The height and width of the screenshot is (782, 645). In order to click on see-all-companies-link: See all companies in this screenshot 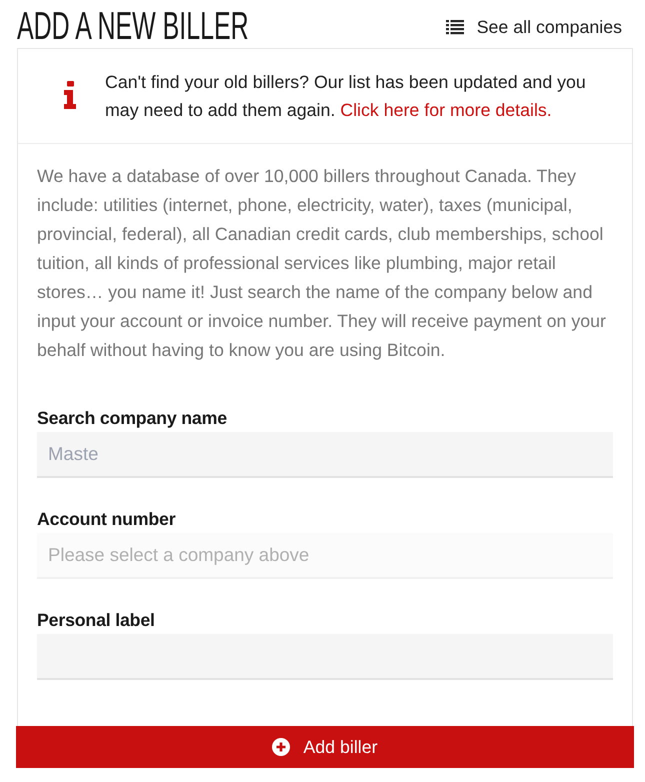, I will do `click(534, 27)`.